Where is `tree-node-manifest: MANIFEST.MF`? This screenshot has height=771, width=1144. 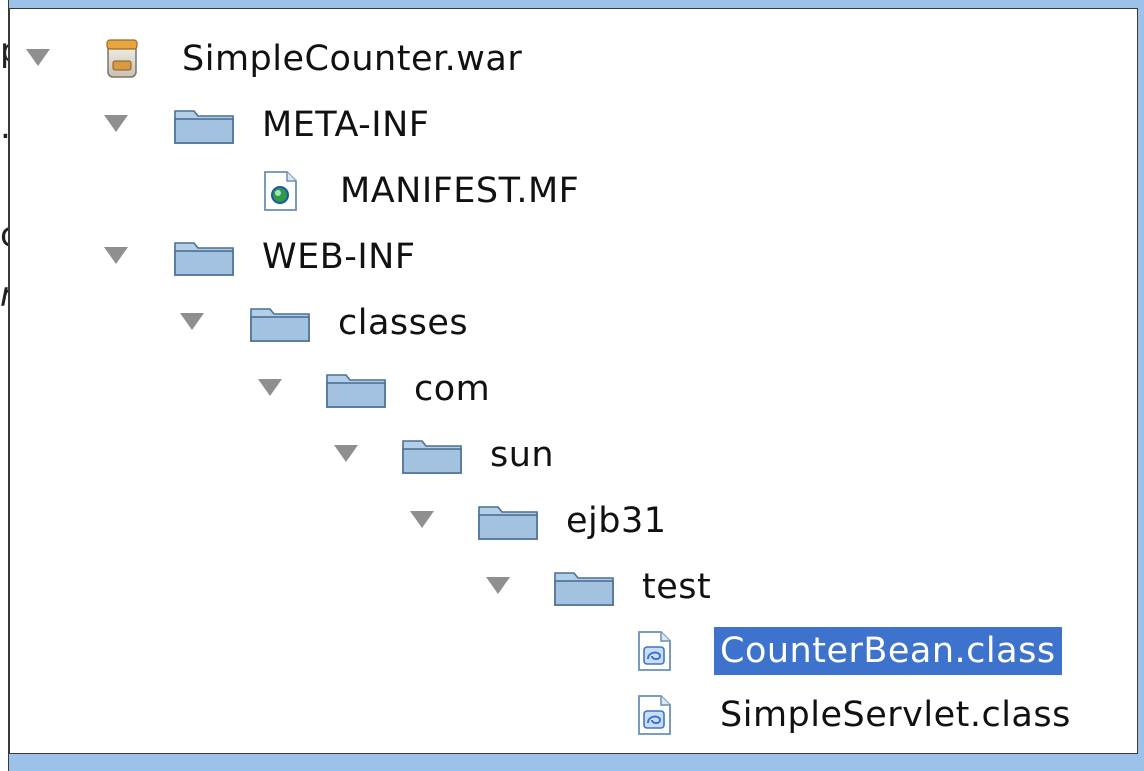 tree-node-manifest: MANIFEST.MF is located at coordinates (573, 191).